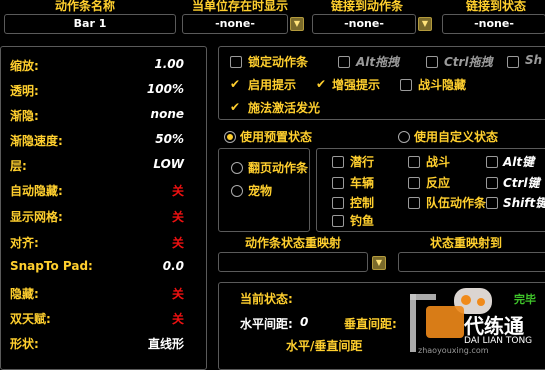 This screenshot has height=370, width=545. What do you see at coordinates (492, 162) in the screenshot?
I see `alt-key-checkbox` at bounding box center [492, 162].